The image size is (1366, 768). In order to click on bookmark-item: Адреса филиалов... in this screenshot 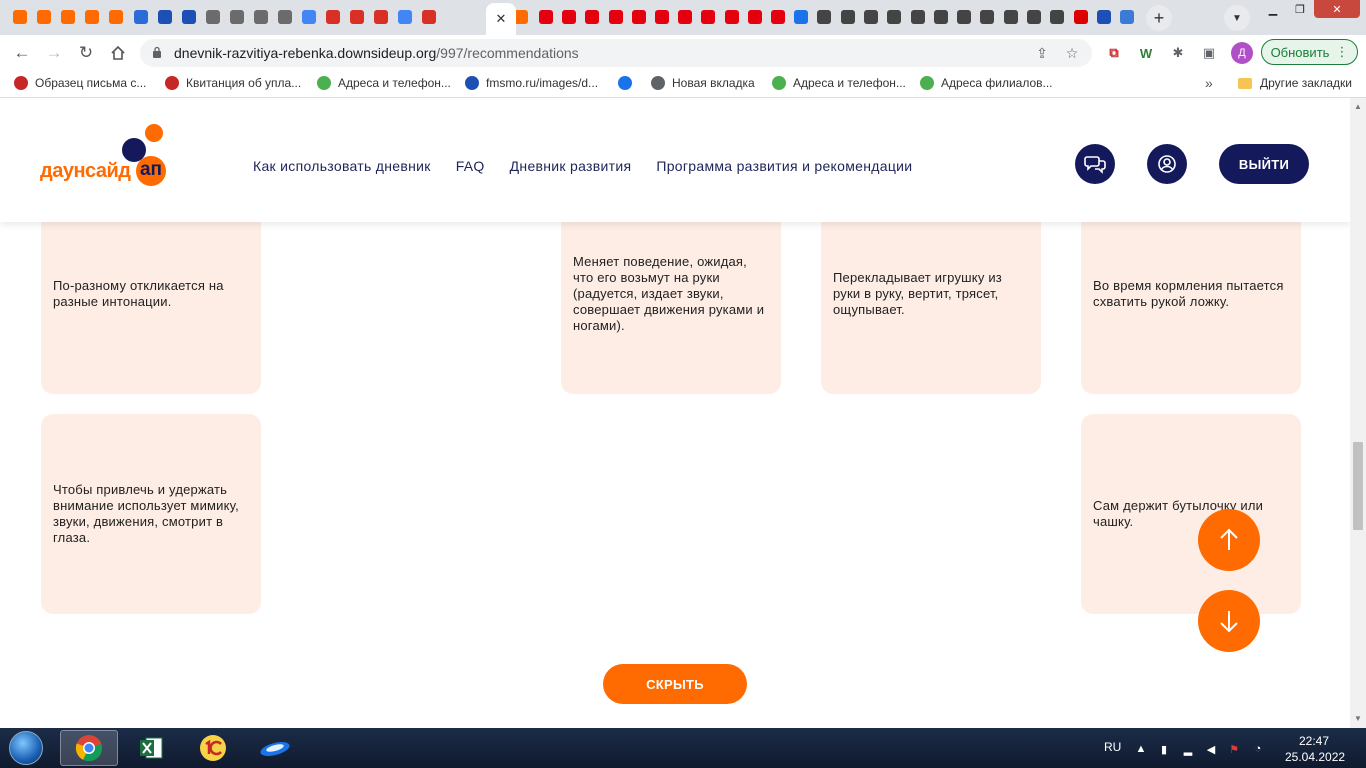, I will do `click(986, 83)`.